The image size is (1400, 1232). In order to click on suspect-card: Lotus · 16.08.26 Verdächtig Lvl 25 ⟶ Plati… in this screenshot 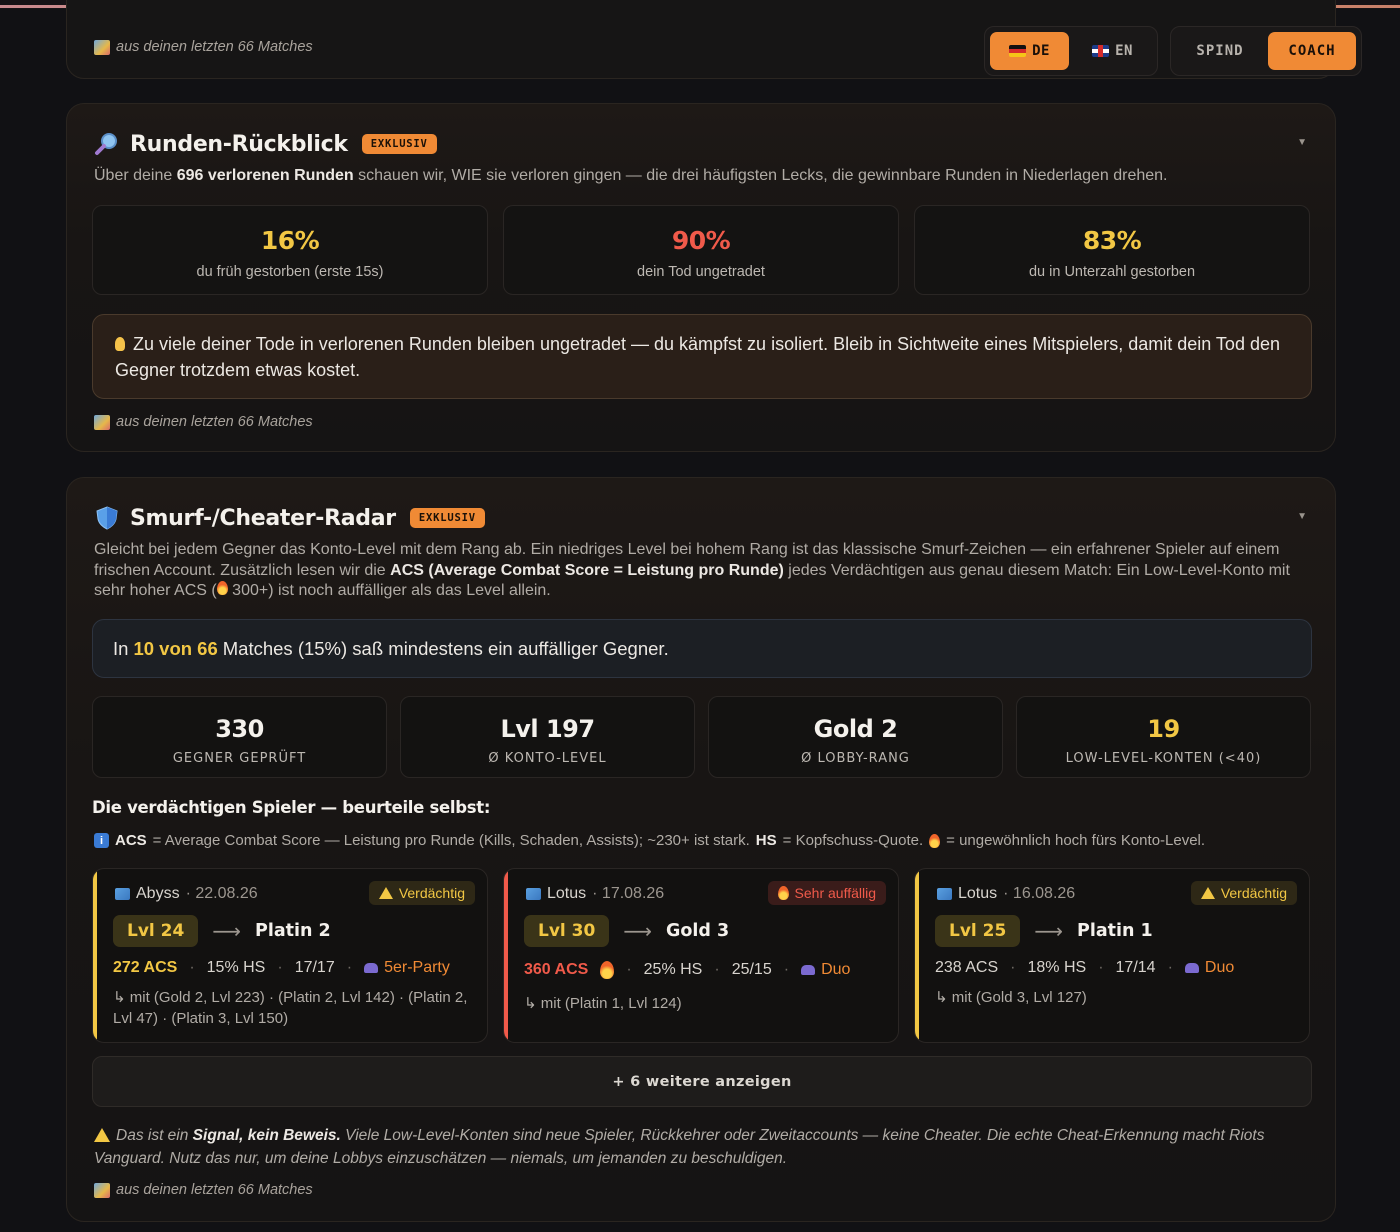, I will do `click(1112, 955)`.